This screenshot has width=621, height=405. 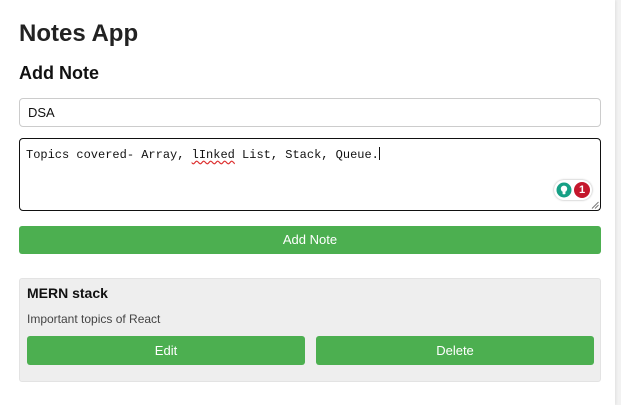 What do you see at coordinates (213, 155) in the screenshot?
I see `misspelled-word: lInked` at bounding box center [213, 155].